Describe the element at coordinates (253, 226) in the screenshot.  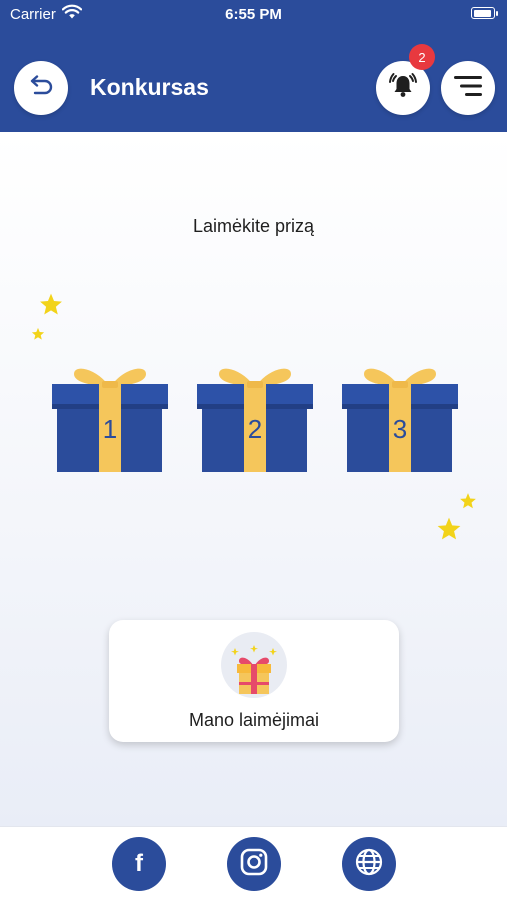
I see `prize-heading: Laimėkite prizą` at that location.